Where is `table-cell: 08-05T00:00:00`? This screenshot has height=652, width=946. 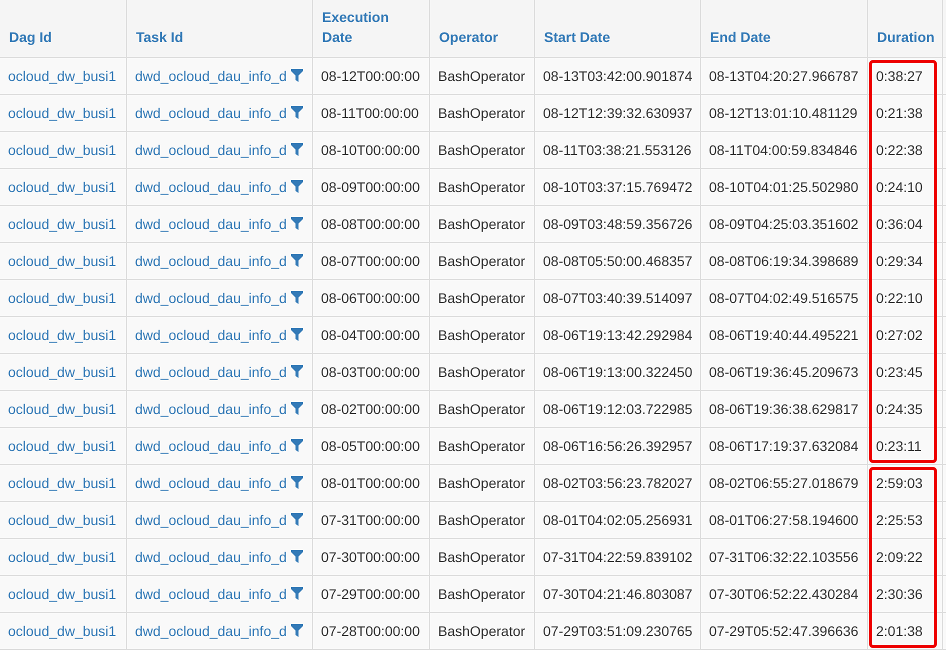 table-cell: 08-05T00:00:00 is located at coordinates (370, 446).